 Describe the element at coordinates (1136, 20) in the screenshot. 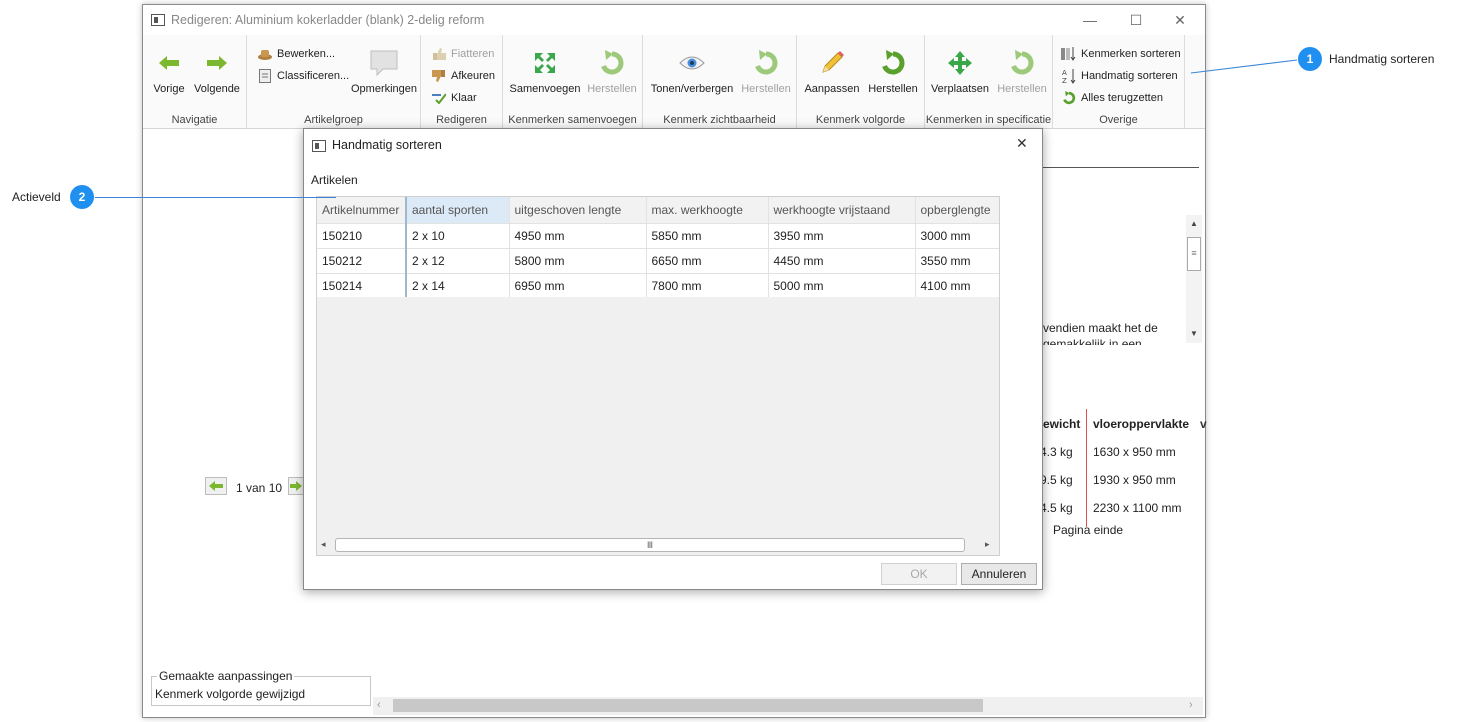

I see `maximize-button: ☐` at that location.